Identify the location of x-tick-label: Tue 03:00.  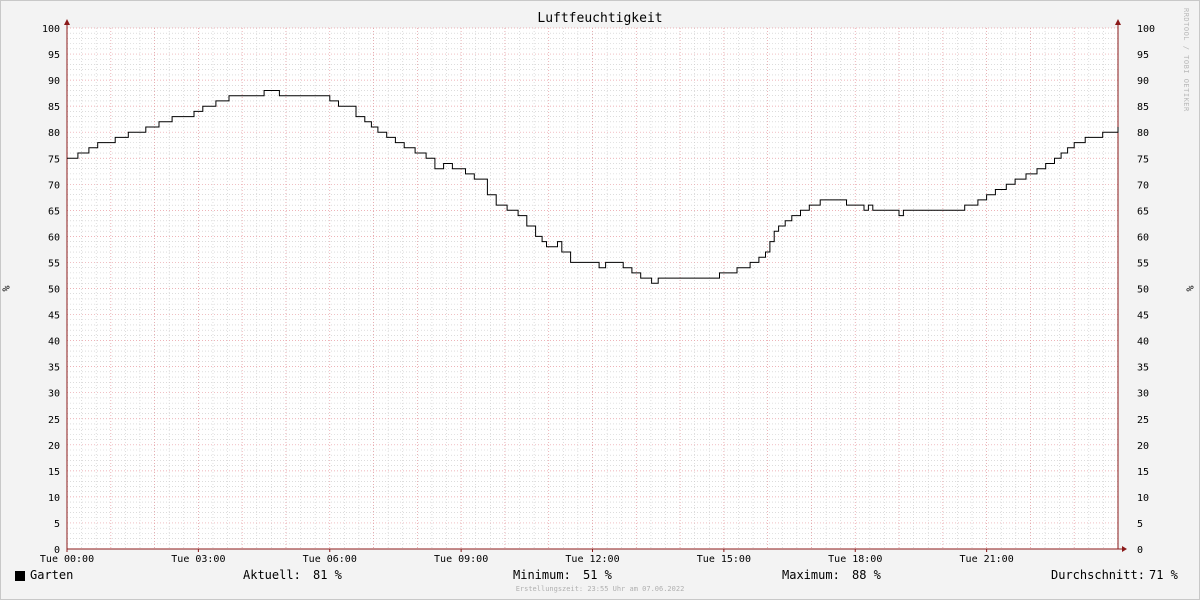
(198, 559).